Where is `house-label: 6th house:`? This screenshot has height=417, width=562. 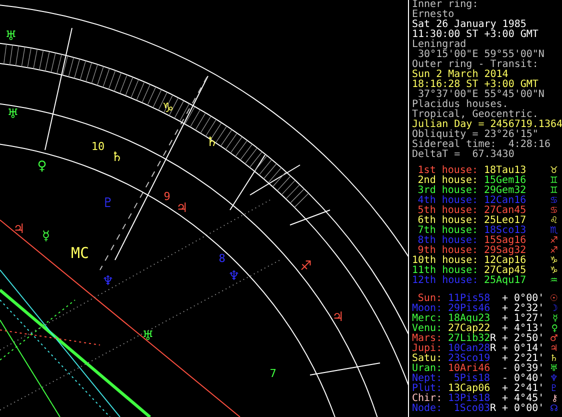 house-label: 6th house: is located at coordinates (447, 221).